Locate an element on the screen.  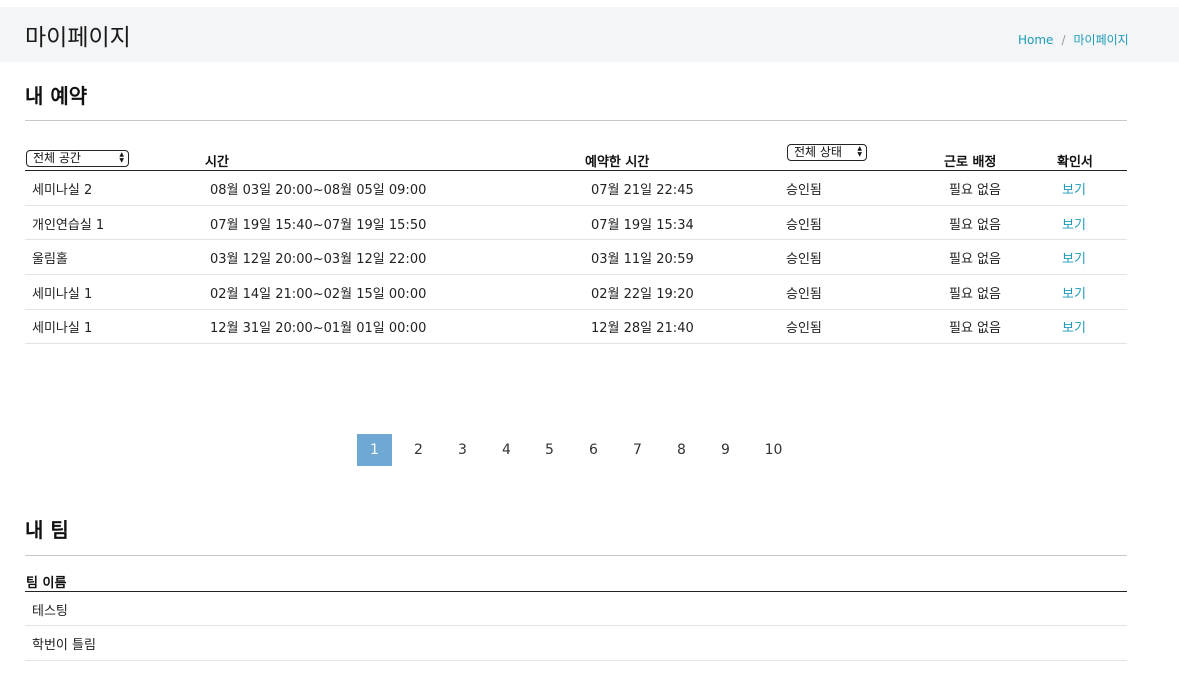
row-reserved-time: 02월 22일 19:20 is located at coordinates (642, 294).